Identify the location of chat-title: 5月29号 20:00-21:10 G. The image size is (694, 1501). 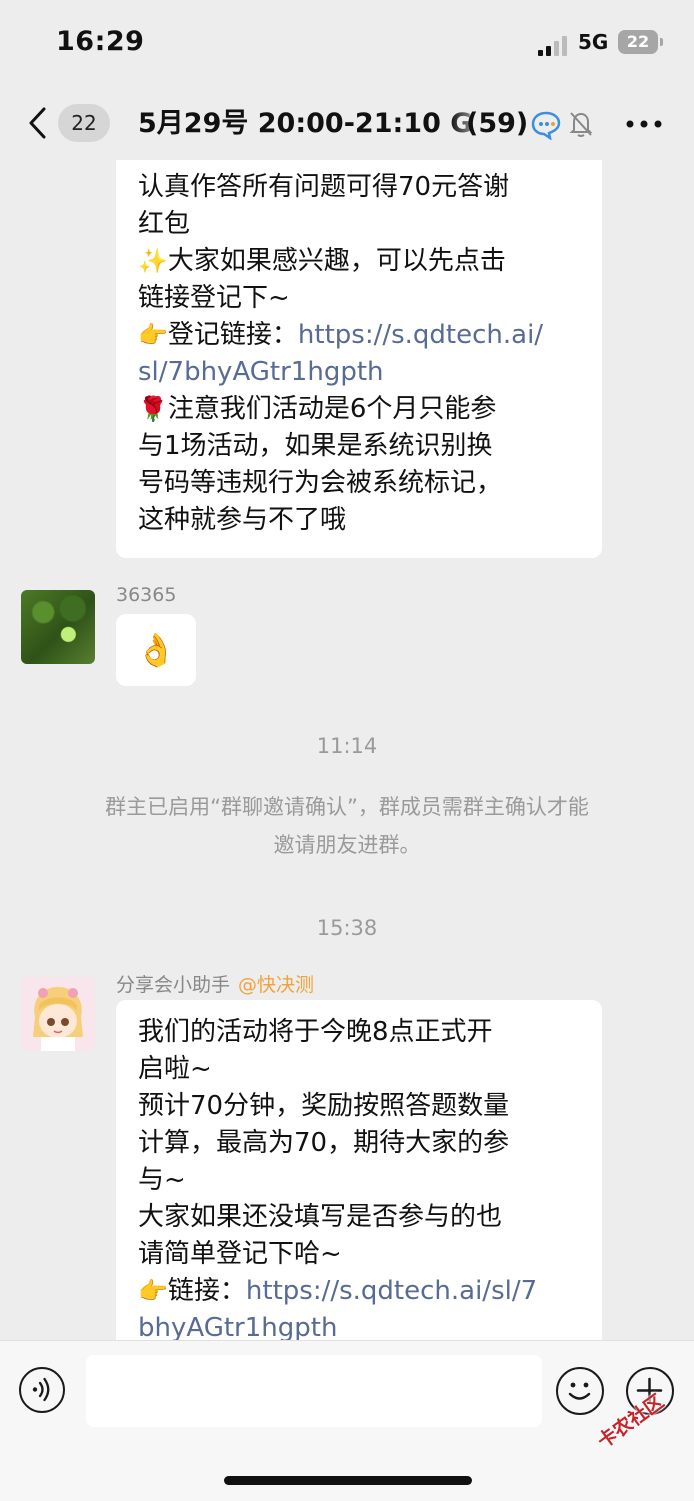
(314, 124).